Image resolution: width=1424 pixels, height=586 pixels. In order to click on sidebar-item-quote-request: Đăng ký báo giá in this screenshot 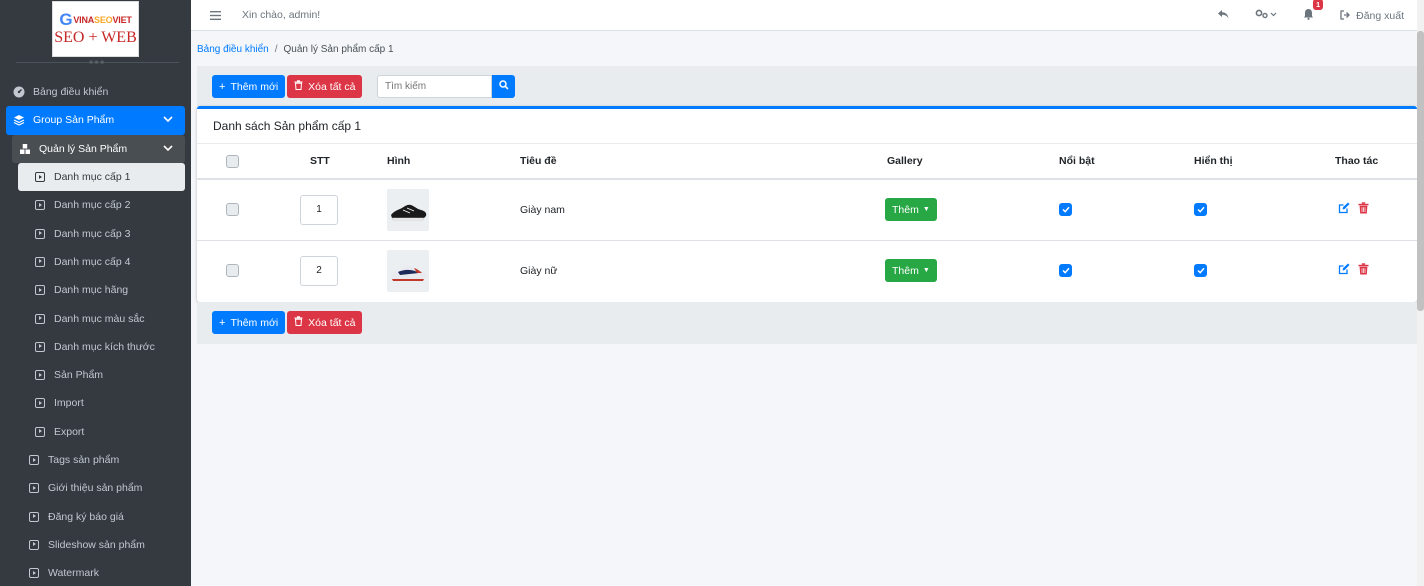, I will do `click(95, 516)`.